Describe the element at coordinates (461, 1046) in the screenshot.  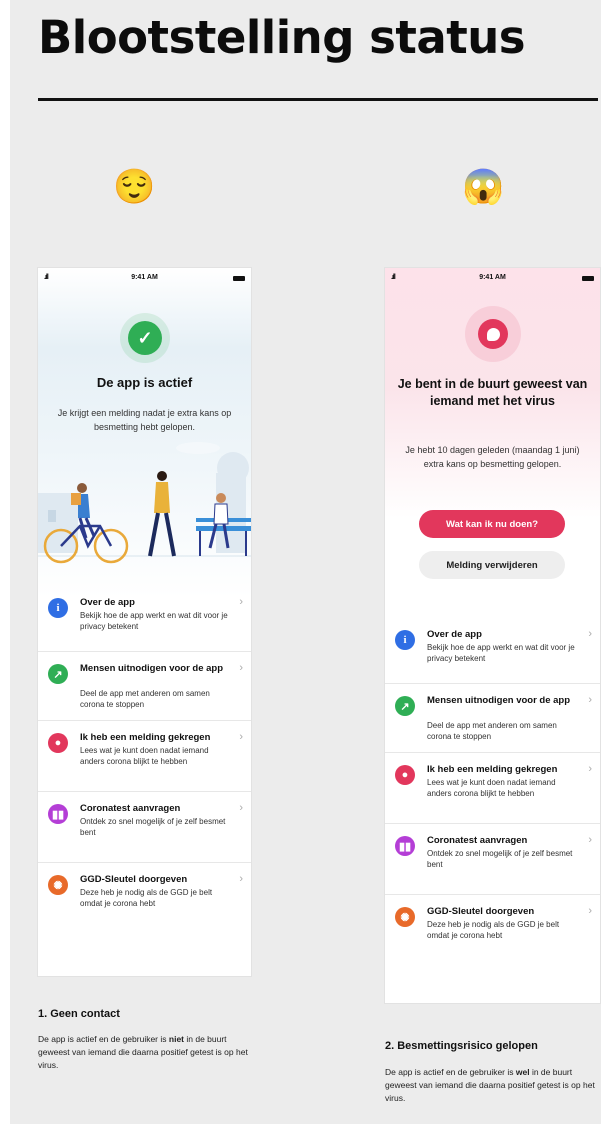
I see `caption-title-exposure-risk: 2. Besmettingsrisico gelopen` at that location.